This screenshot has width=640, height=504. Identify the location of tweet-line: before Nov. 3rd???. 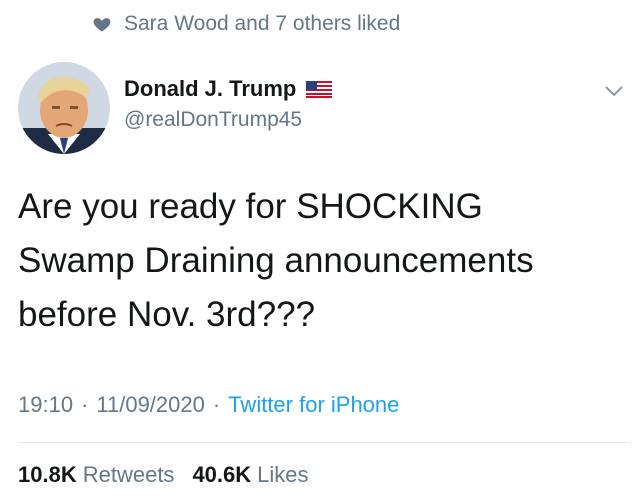
(167, 314).